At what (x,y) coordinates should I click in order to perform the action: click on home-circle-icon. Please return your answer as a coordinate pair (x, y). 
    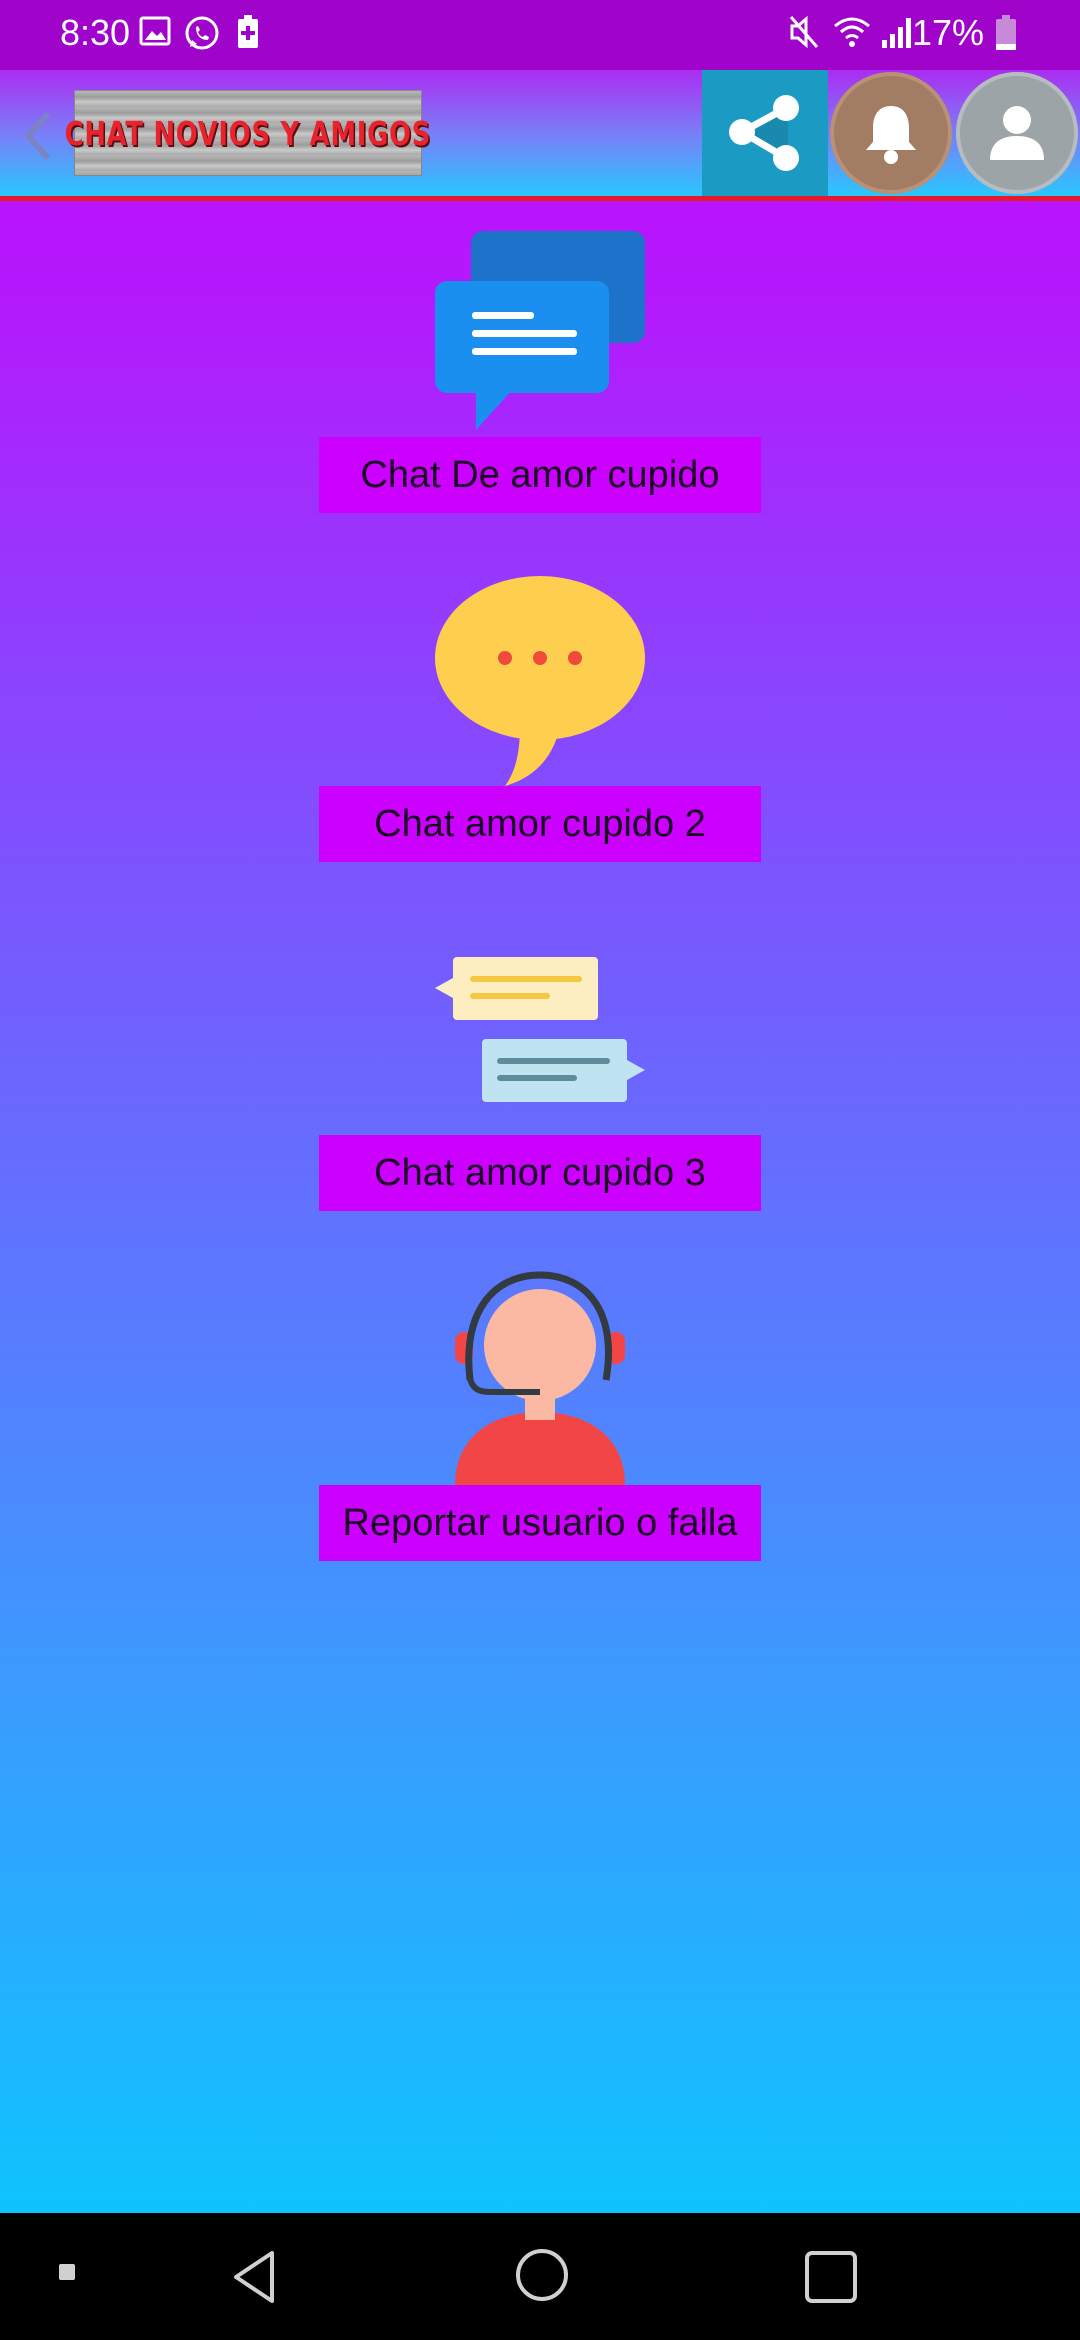
    Looking at the image, I should click on (542, 2275).